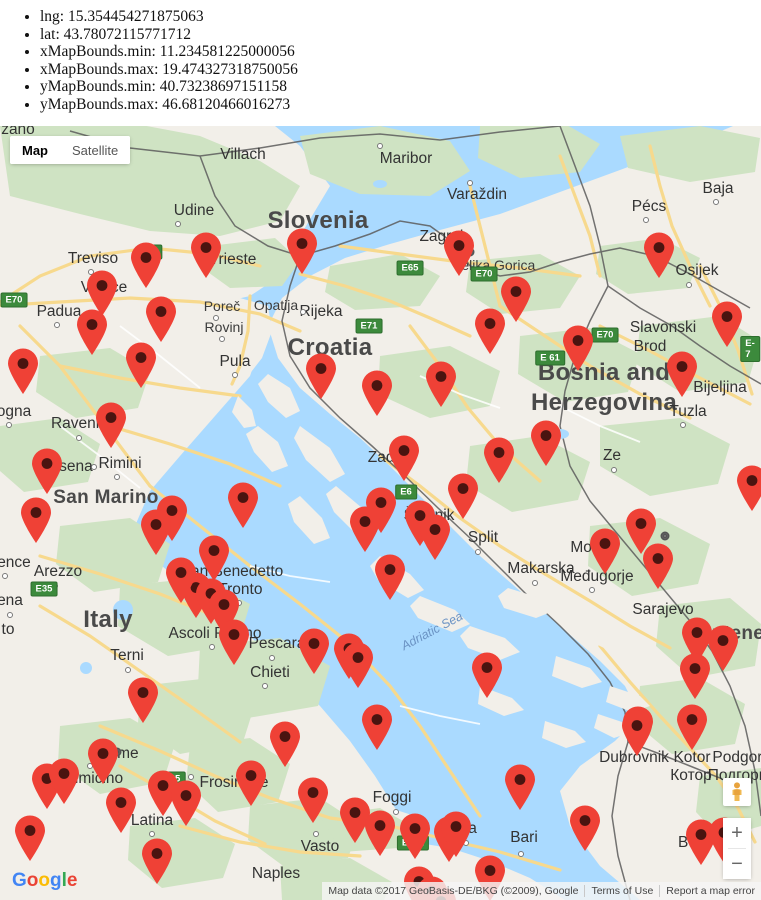 This screenshot has width=761, height=900. What do you see at coordinates (737, 864) in the screenshot?
I see `zoom-out-button: −` at bounding box center [737, 864].